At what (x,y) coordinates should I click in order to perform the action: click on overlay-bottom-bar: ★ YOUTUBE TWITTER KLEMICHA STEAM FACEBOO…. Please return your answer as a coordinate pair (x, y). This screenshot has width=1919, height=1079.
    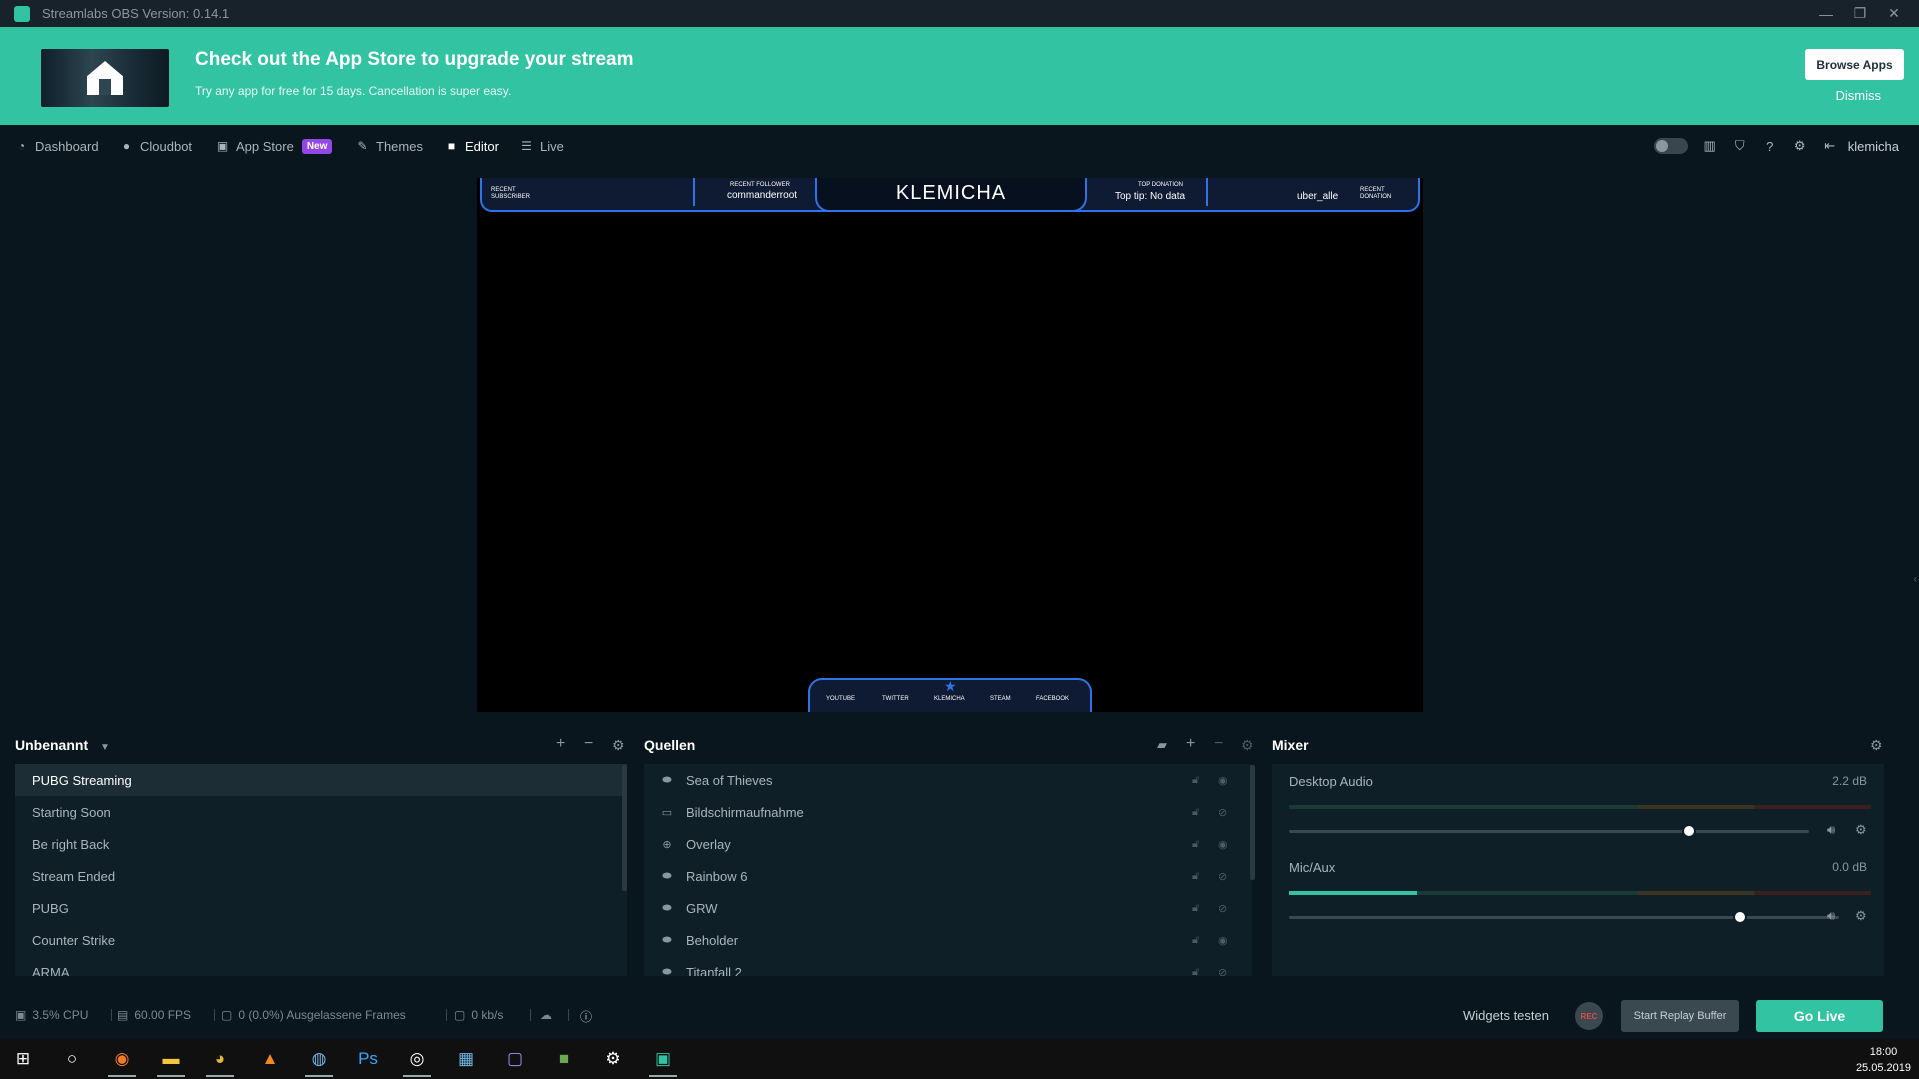
    Looking at the image, I should click on (950, 695).